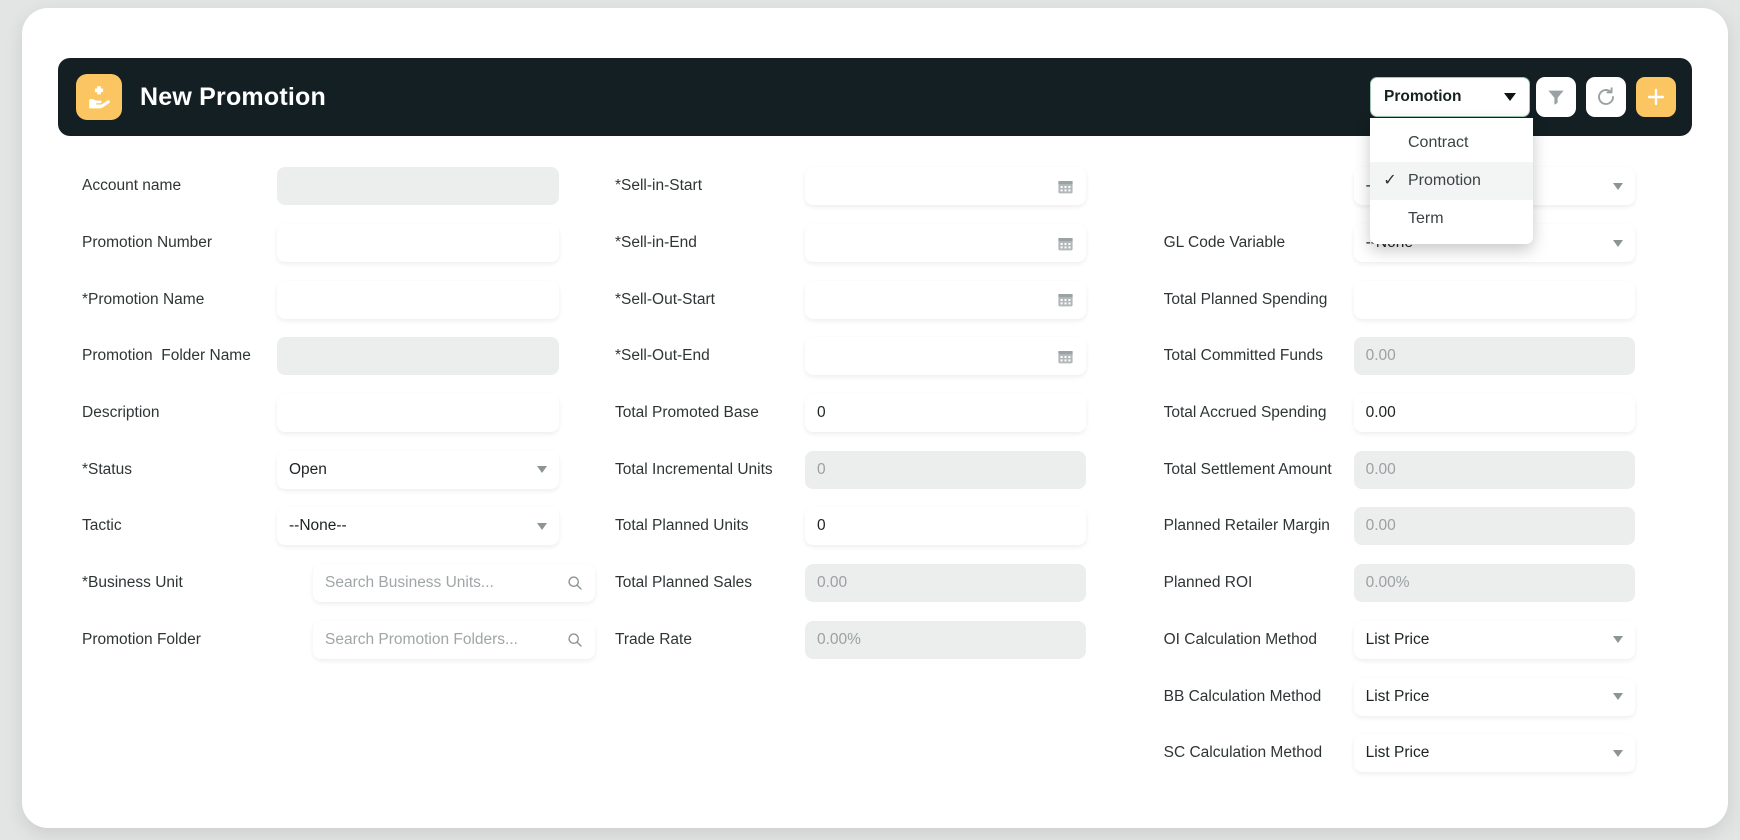  Describe the element at coordinates (166, 356) in the screenshot. I see `field-label: Promotion Folder Name` at that location.